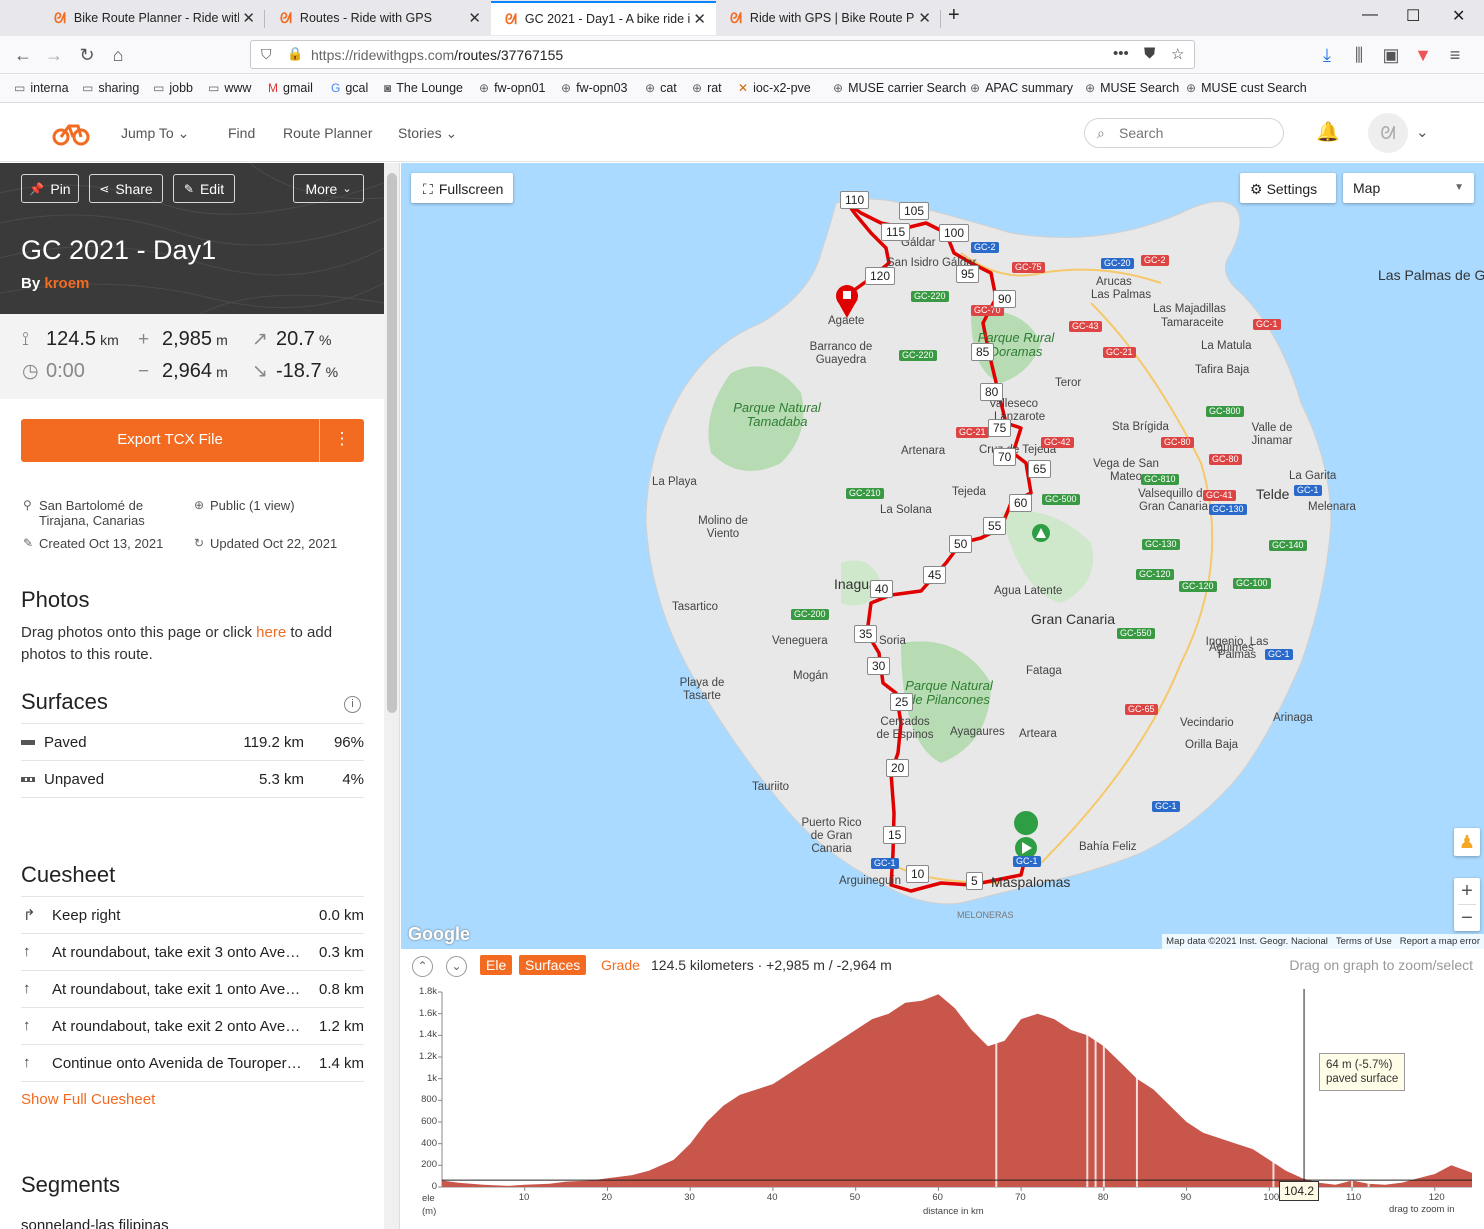 The height and width of the screenshot is (1229, 1484). Describe the element at coordinates (328, 133) in the screenshot. I see `nav-route-planner: Route Planner` at that location.